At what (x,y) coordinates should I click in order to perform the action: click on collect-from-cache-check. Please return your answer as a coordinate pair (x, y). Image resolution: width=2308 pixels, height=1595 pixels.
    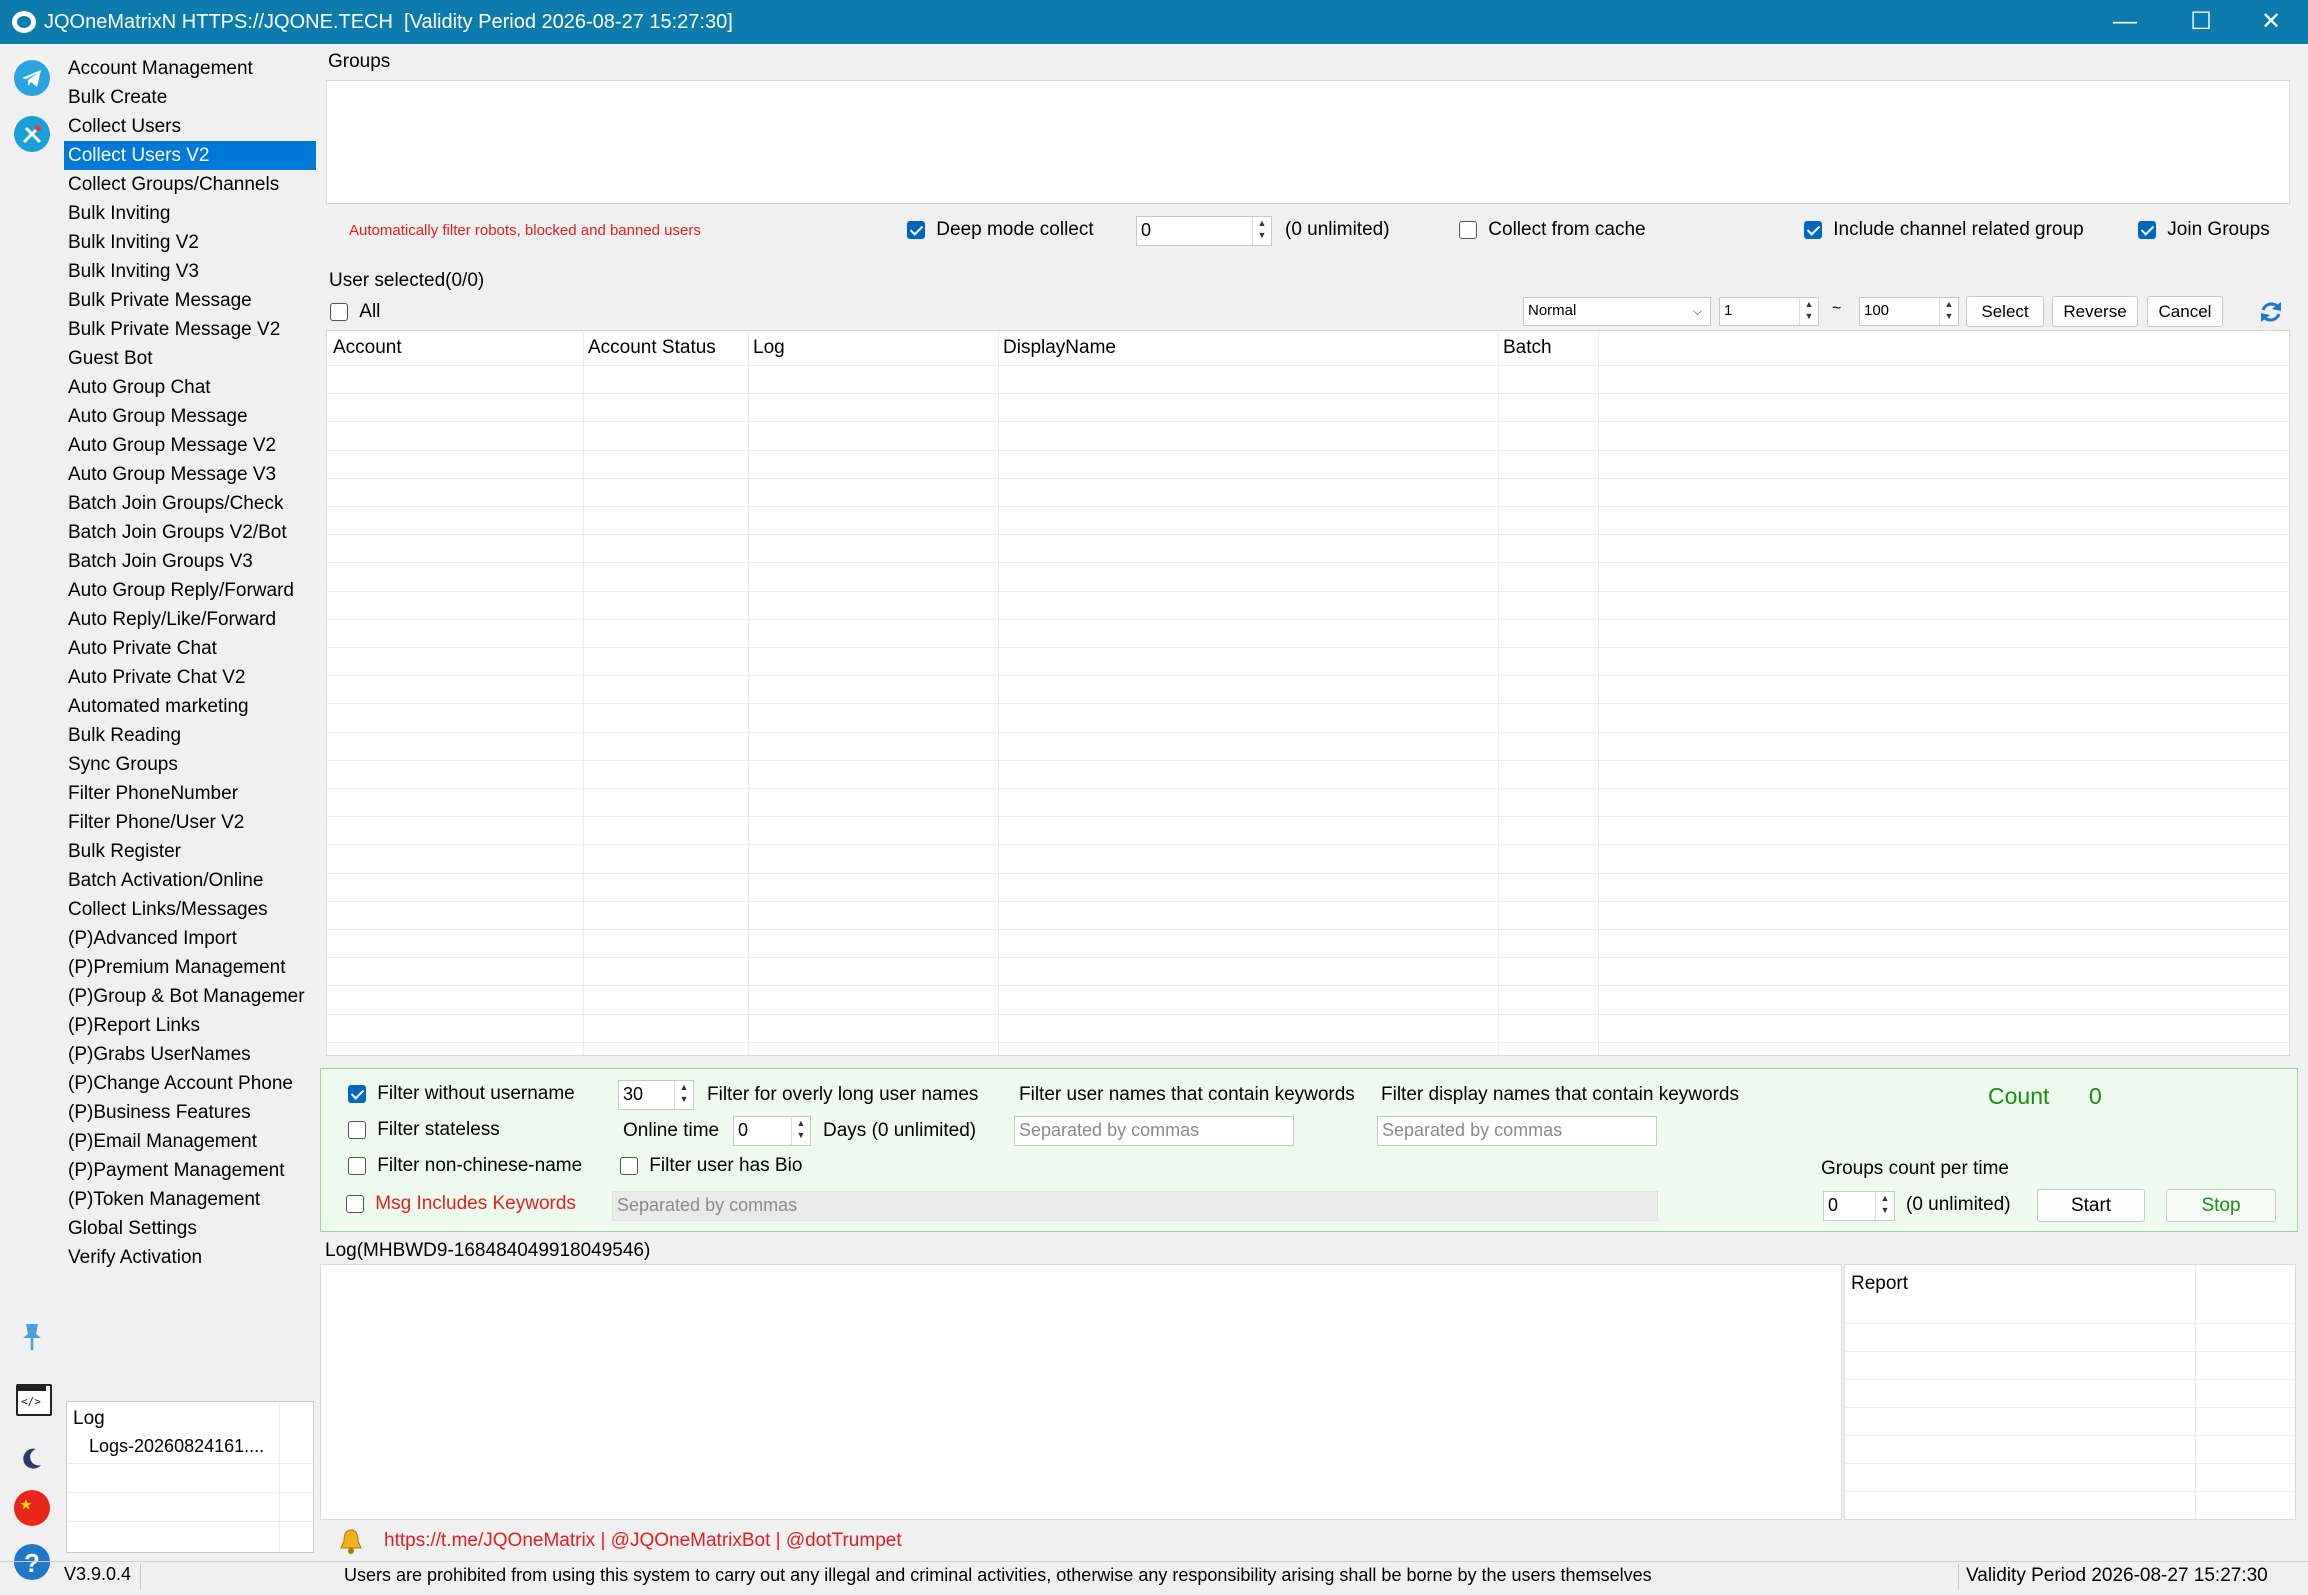
    Looking at the image, I should click on (1468, 229).